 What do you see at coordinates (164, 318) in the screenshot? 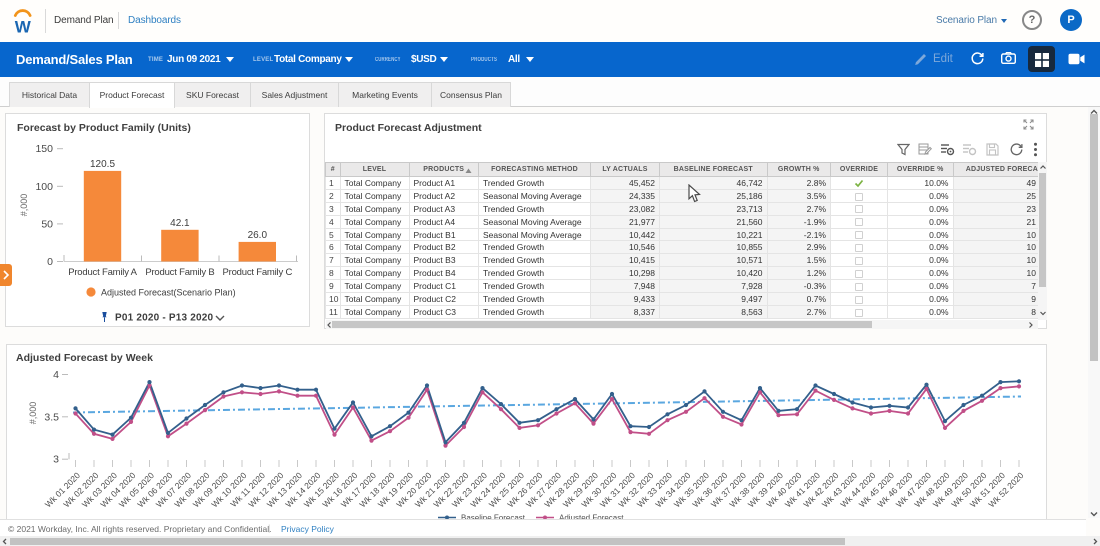
I see `svg-text: P01 2020 - P13 2020` at bounding box center [164, 318].